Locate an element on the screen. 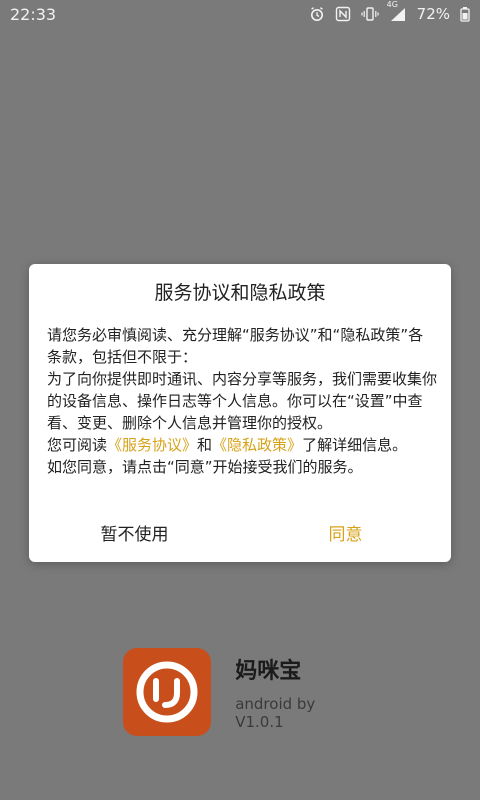 The height and width of the screenshot is (800, 480). nfc-icon is located at coordinates (343, 14).